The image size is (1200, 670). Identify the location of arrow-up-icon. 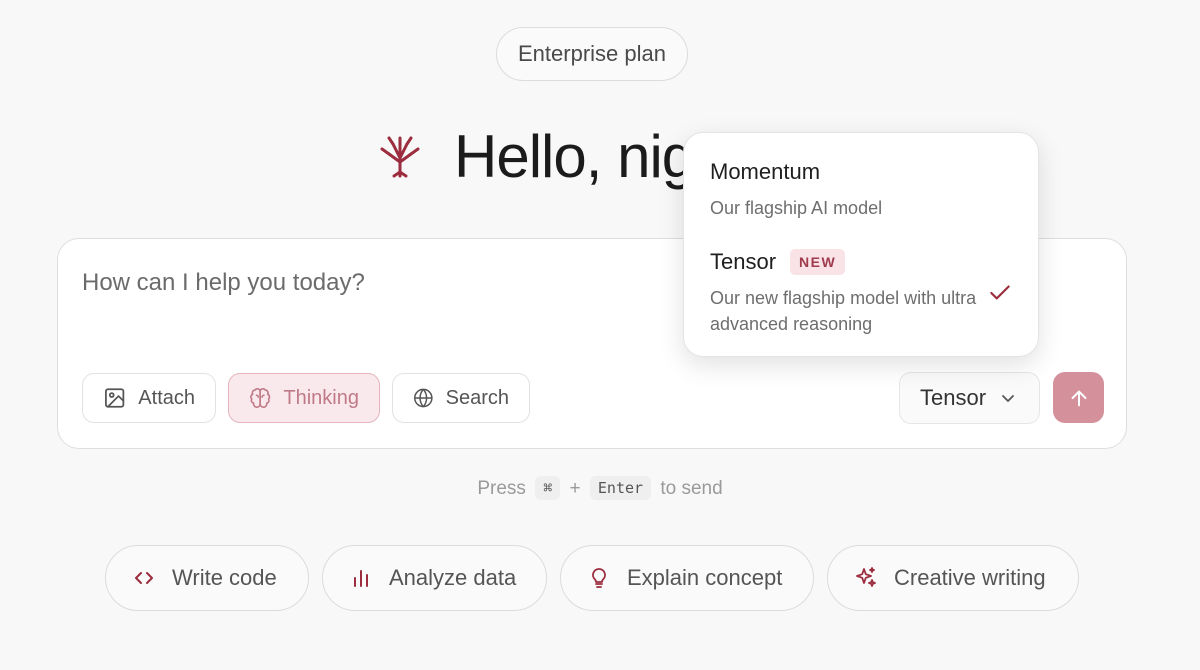
(1078, 398).